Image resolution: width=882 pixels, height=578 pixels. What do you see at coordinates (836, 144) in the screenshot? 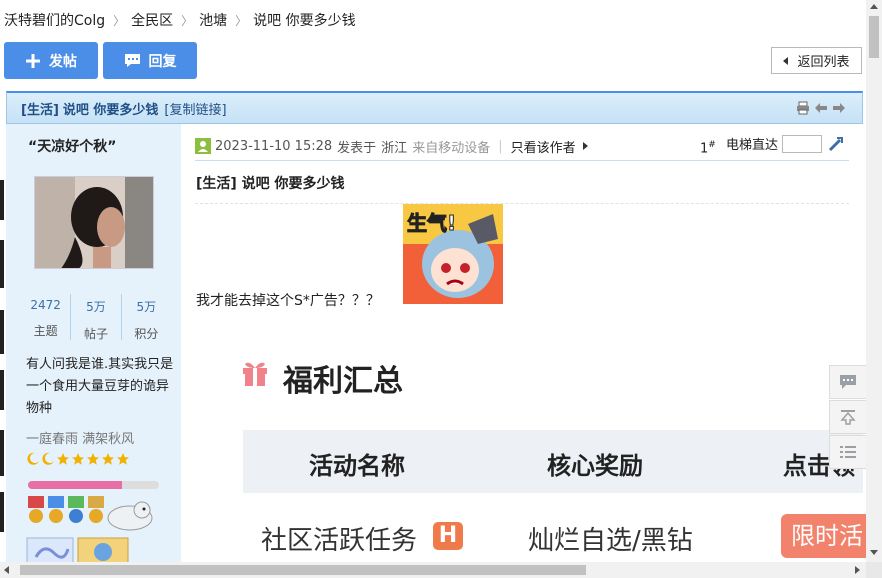
I see `jump-go-icon` at bounding box center [836, 144].